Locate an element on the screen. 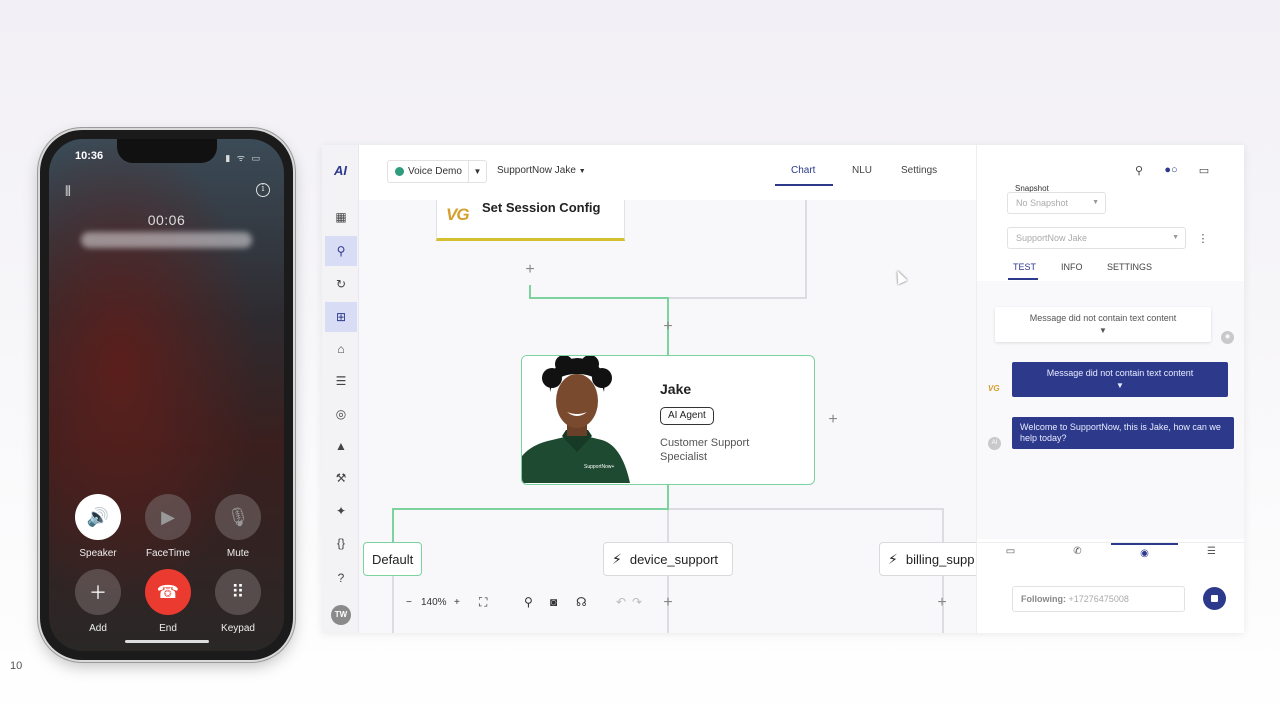  live-mode-icon: ◉ is located at coordinates (1144, 553).